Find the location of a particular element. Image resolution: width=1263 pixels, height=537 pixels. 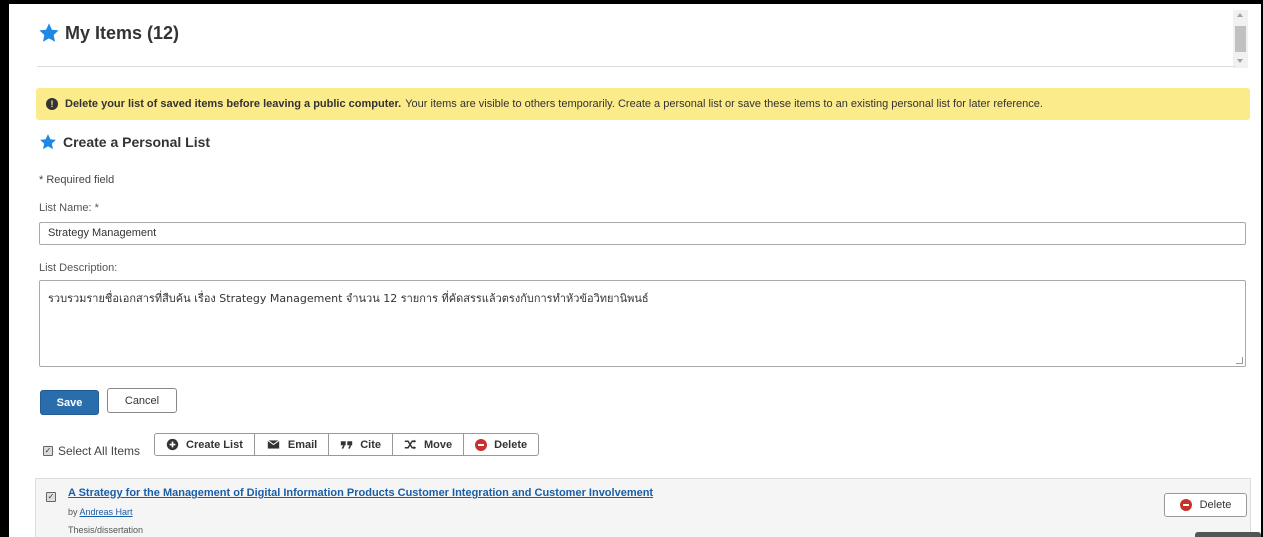

quote-icon is located at coordinates (347, 445).